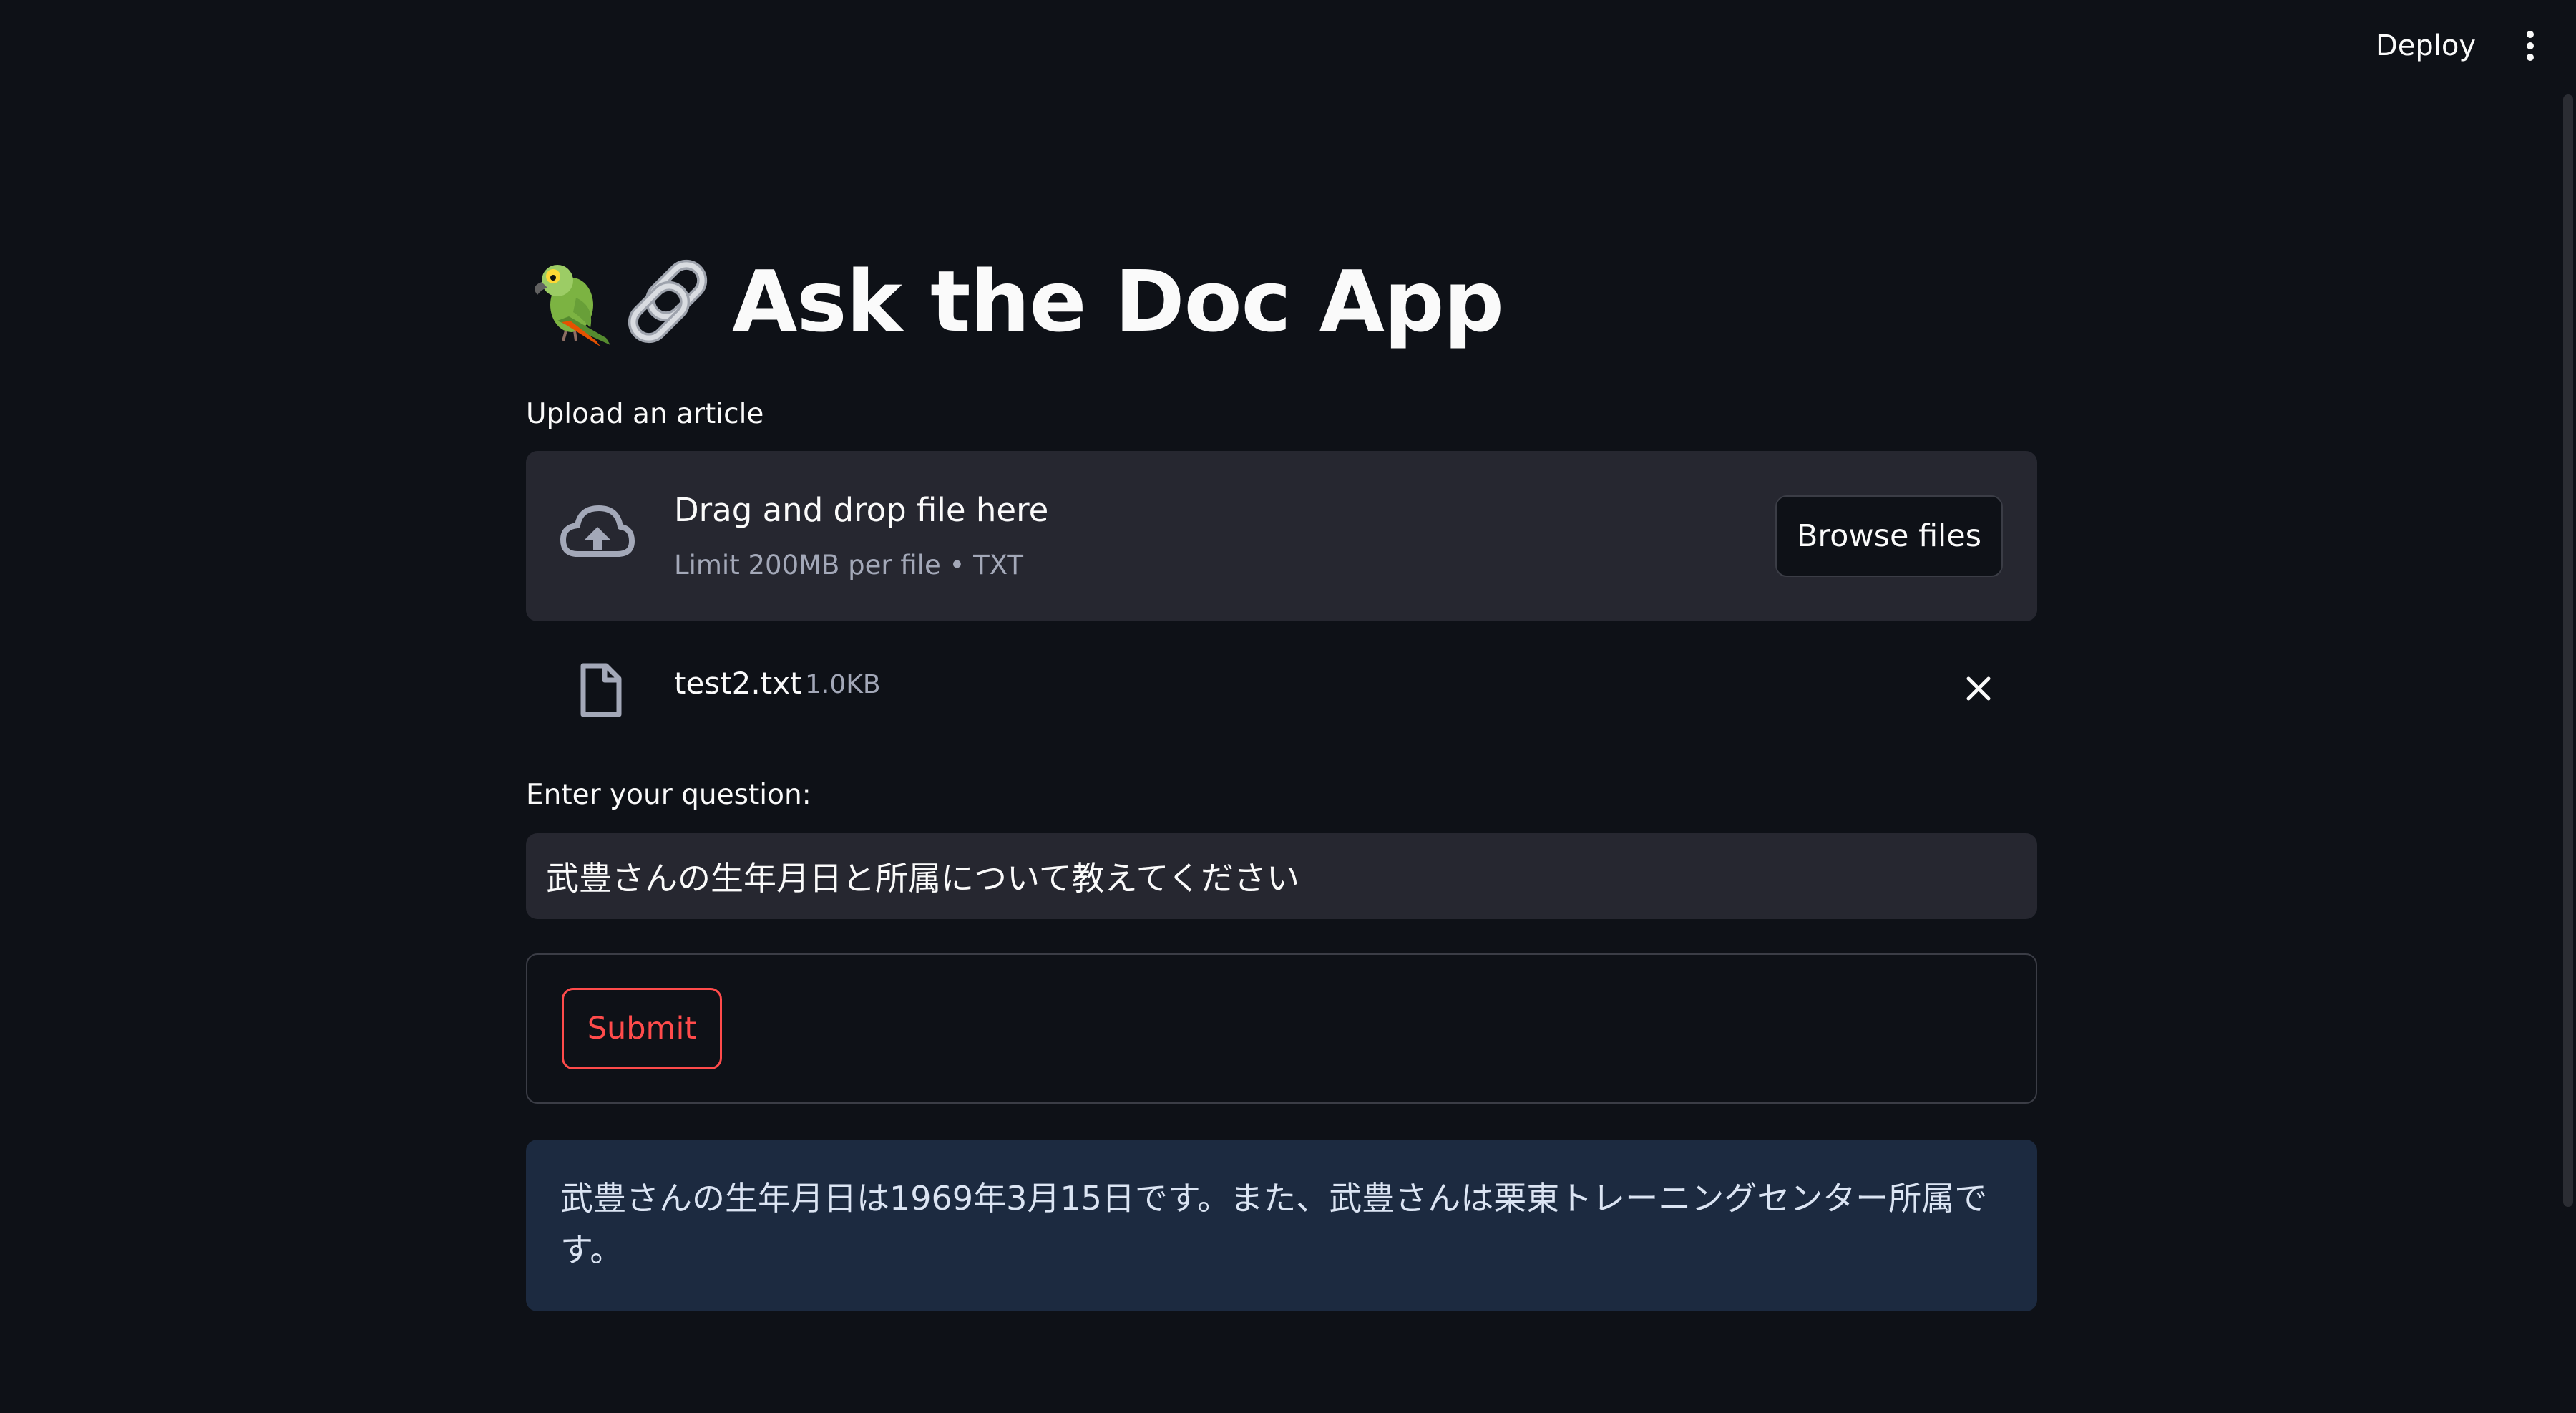 The width and height of the screenshot is (2576, 1413). What do you see at coordinates (668, 795) in the screenshot?
I see `question-label: Enter your question:` at bounding box center [668, 795].